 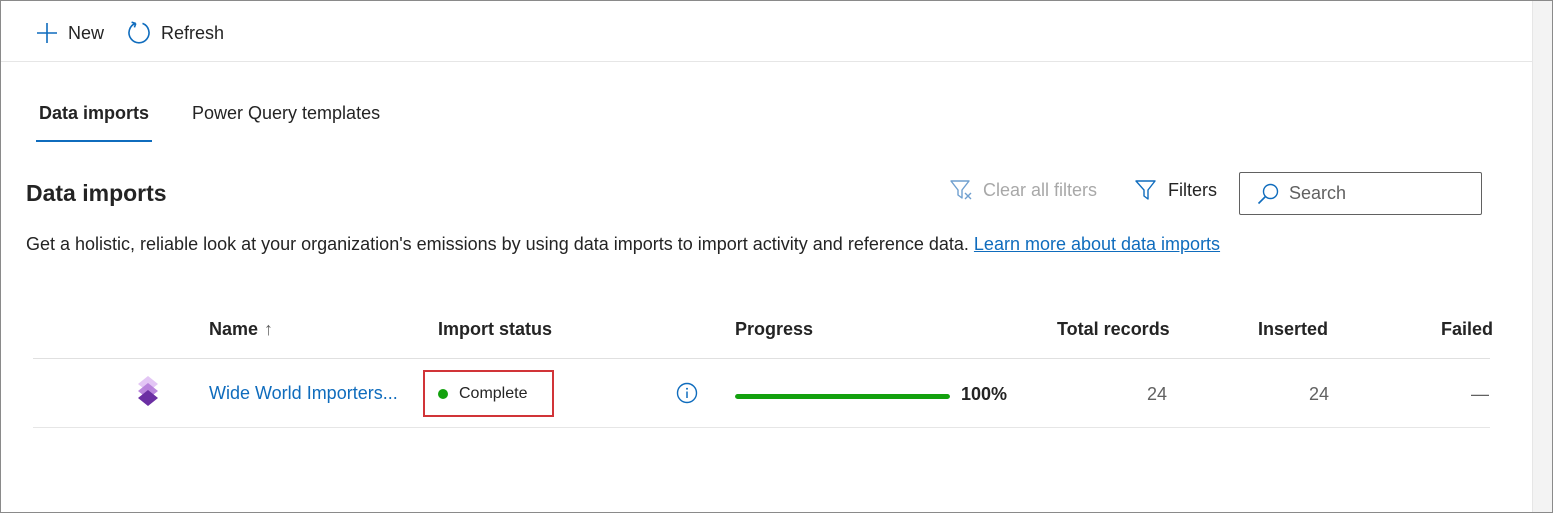 I want to click on status-label: Complete, so click(x=493, y=393).